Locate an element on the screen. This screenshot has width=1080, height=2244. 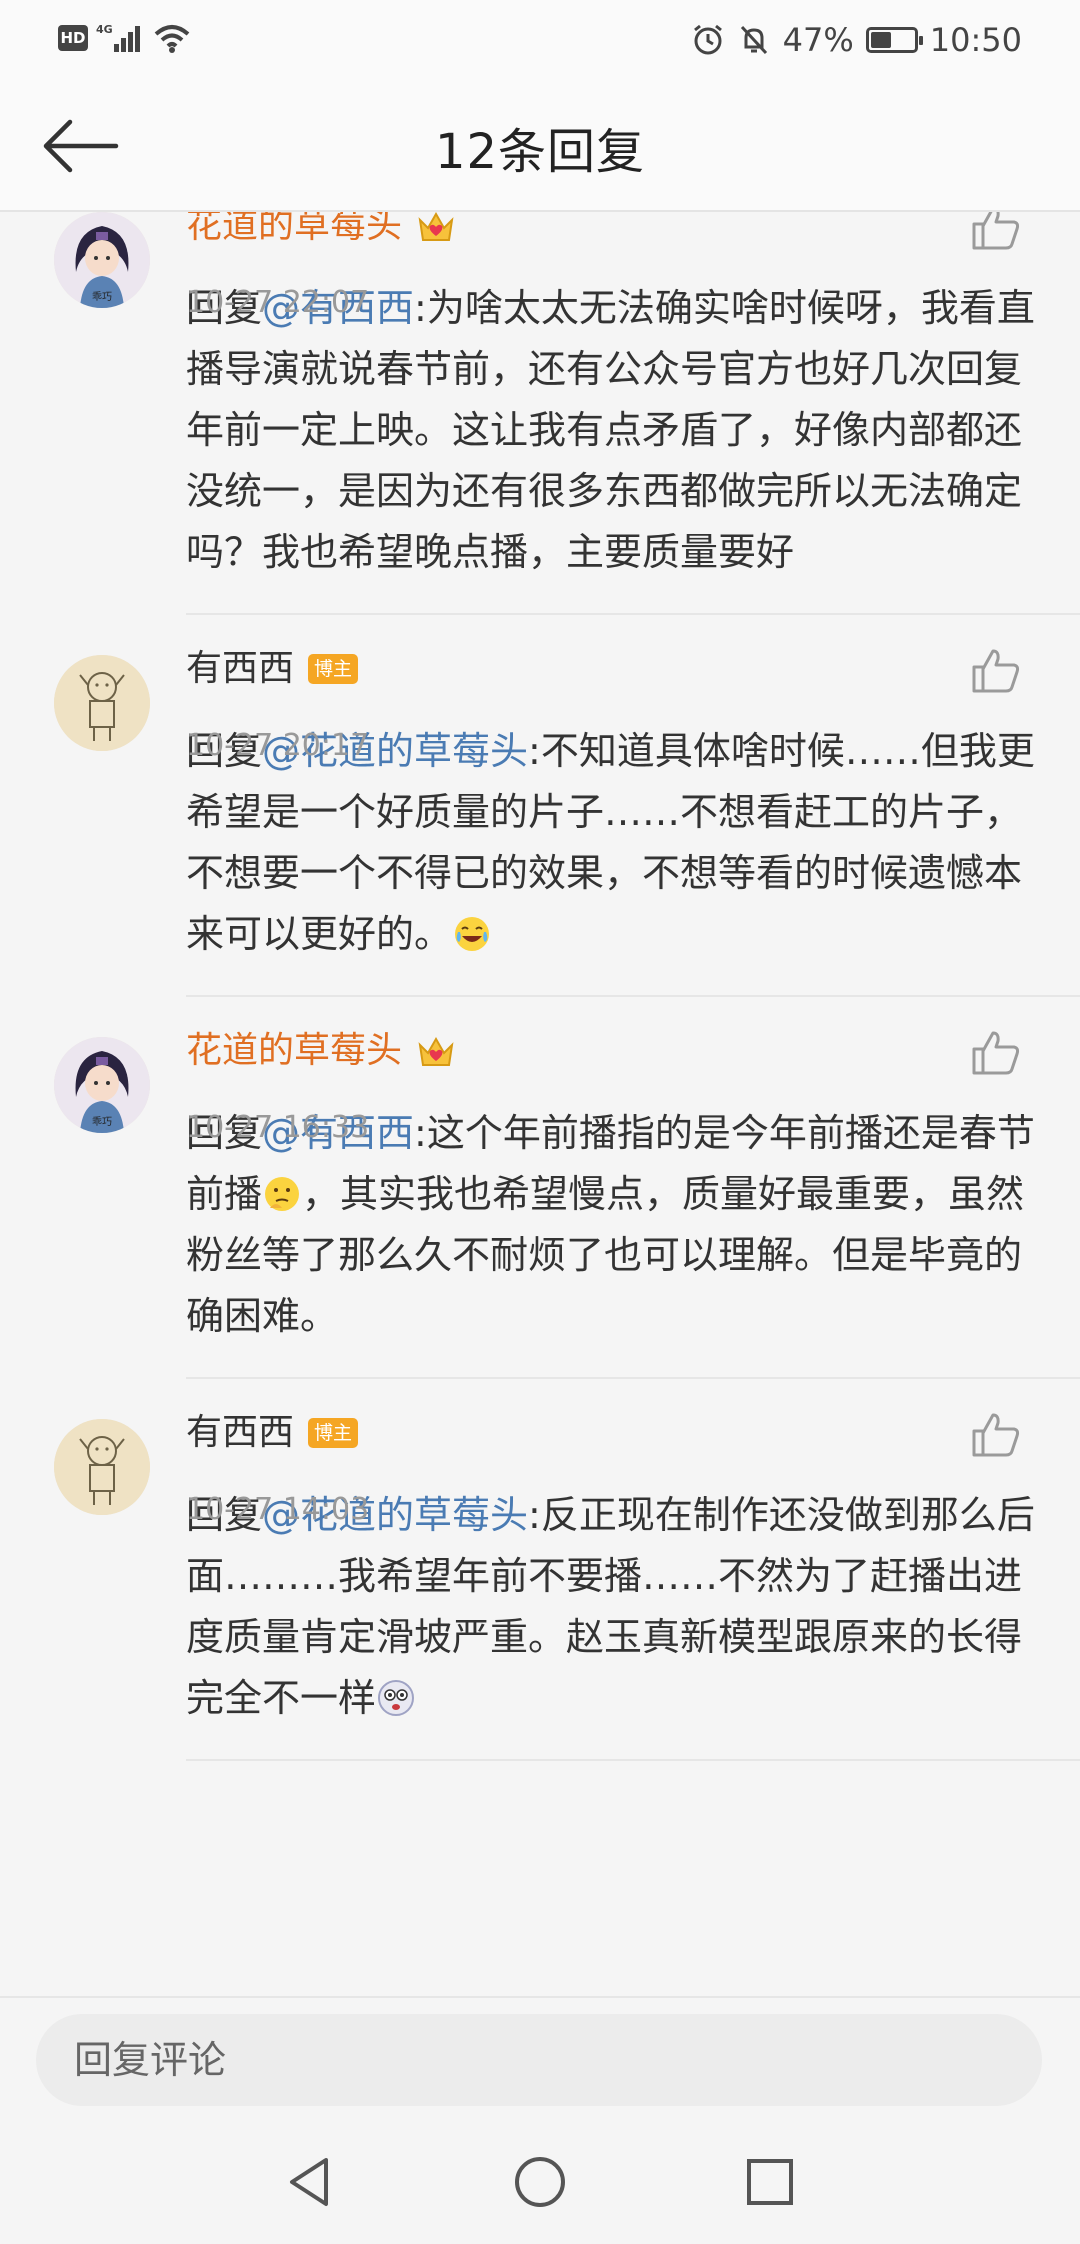
header: 12条回复 is located at coordinates (540, 145).